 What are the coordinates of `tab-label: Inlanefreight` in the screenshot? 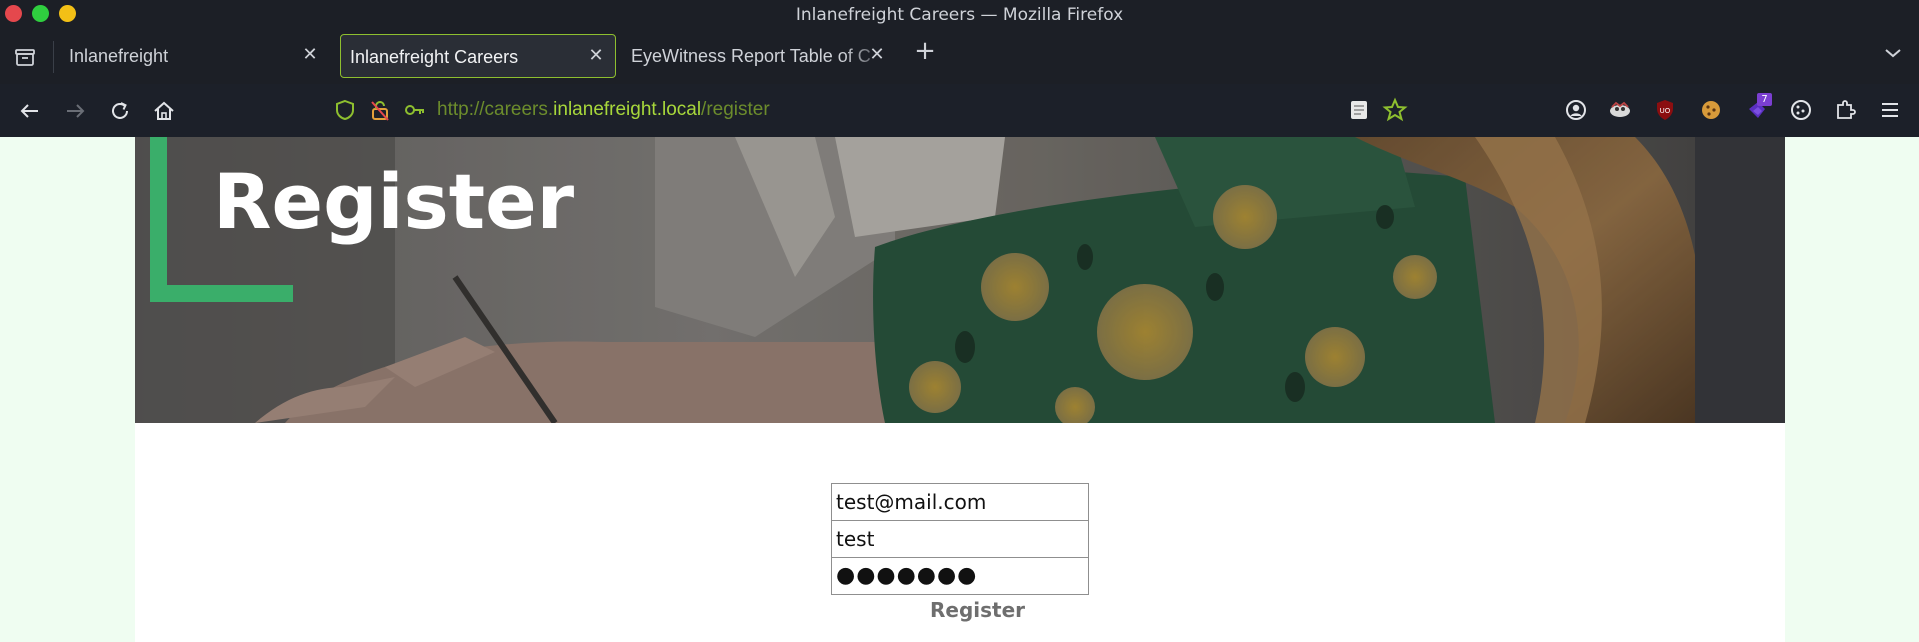 It's located at (119, 56).